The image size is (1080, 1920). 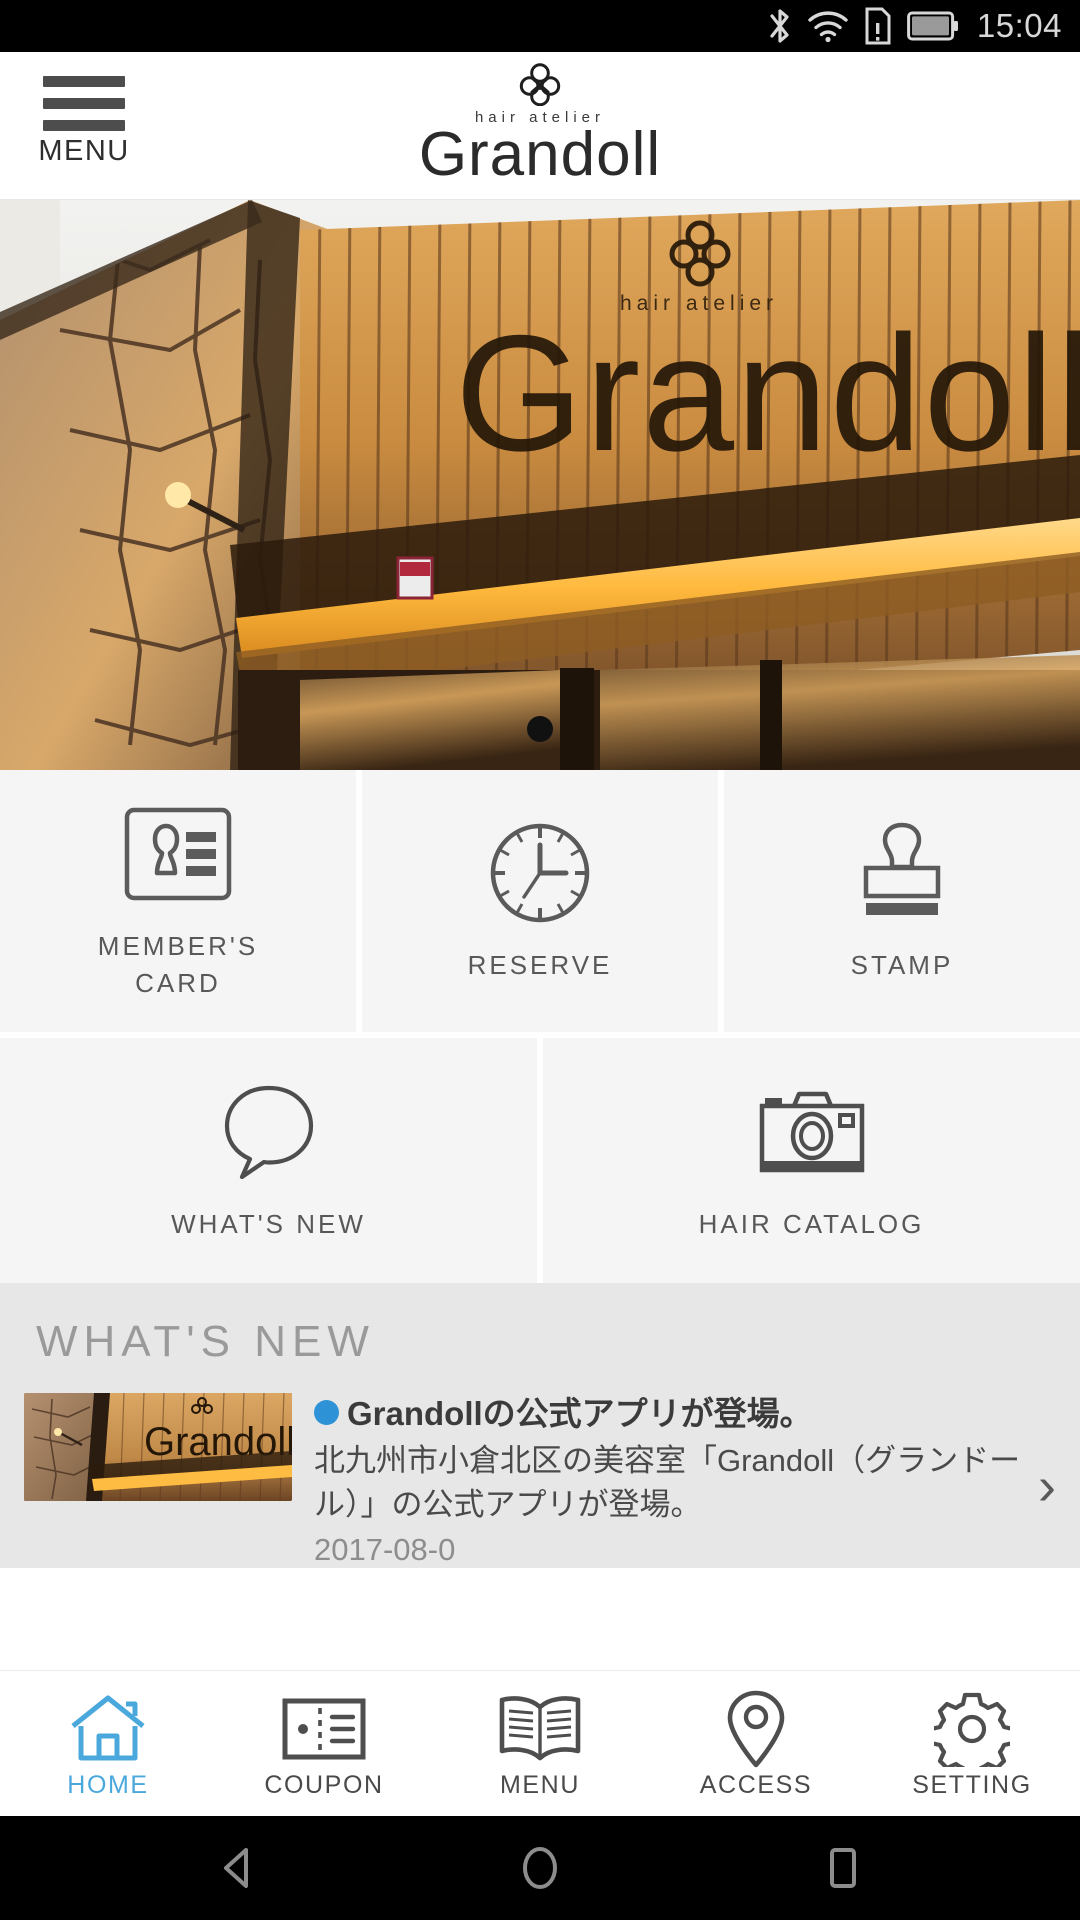 What do you see at coordinates (269, 1132) in the screenshot?
I see `speech-bubble-icon` at bounding box center [269, 1132].